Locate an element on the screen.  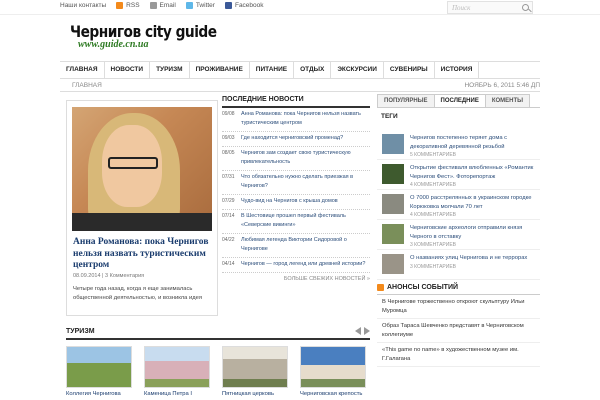
featured-meta: 08.09.2014 | 3 Комментария is located at coordinates (109, 276).